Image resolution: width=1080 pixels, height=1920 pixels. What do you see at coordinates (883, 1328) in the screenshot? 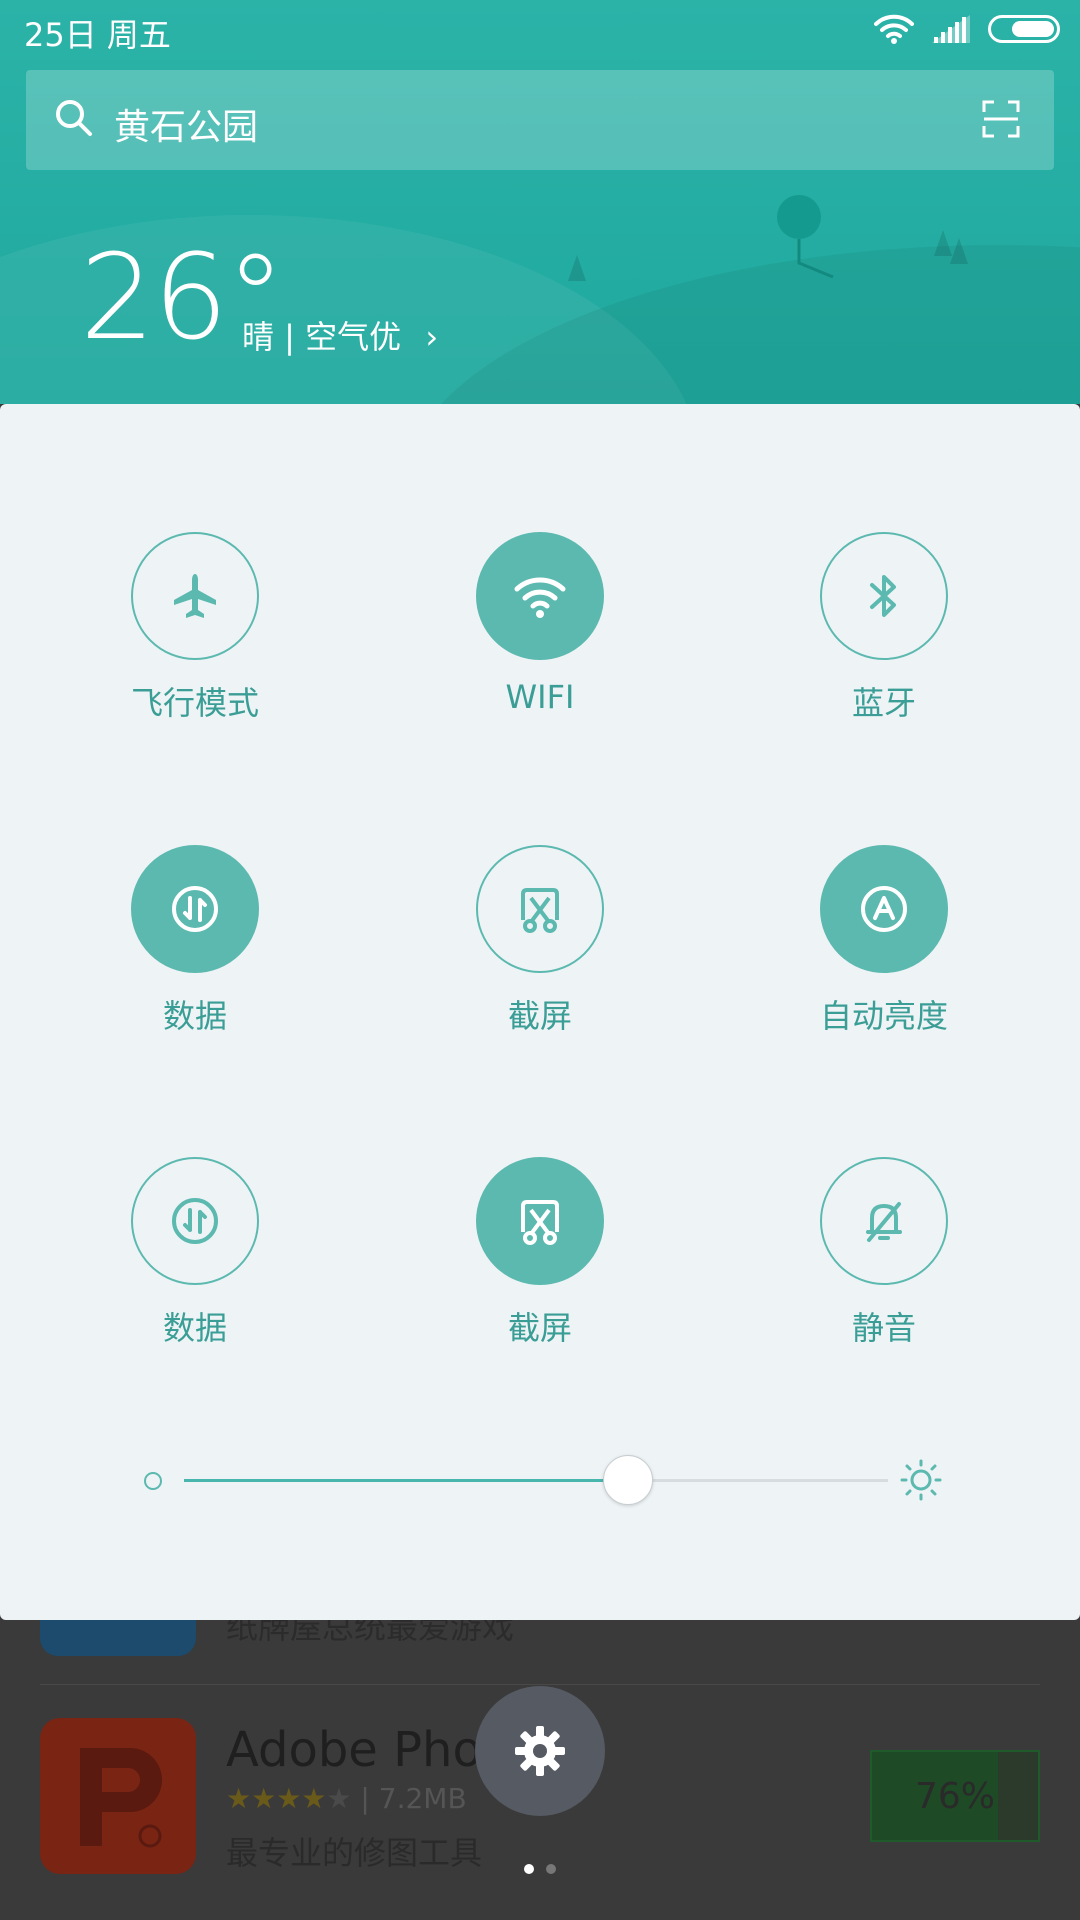
I see `toggle-label: 静音` at bounding box center [883, 1328].